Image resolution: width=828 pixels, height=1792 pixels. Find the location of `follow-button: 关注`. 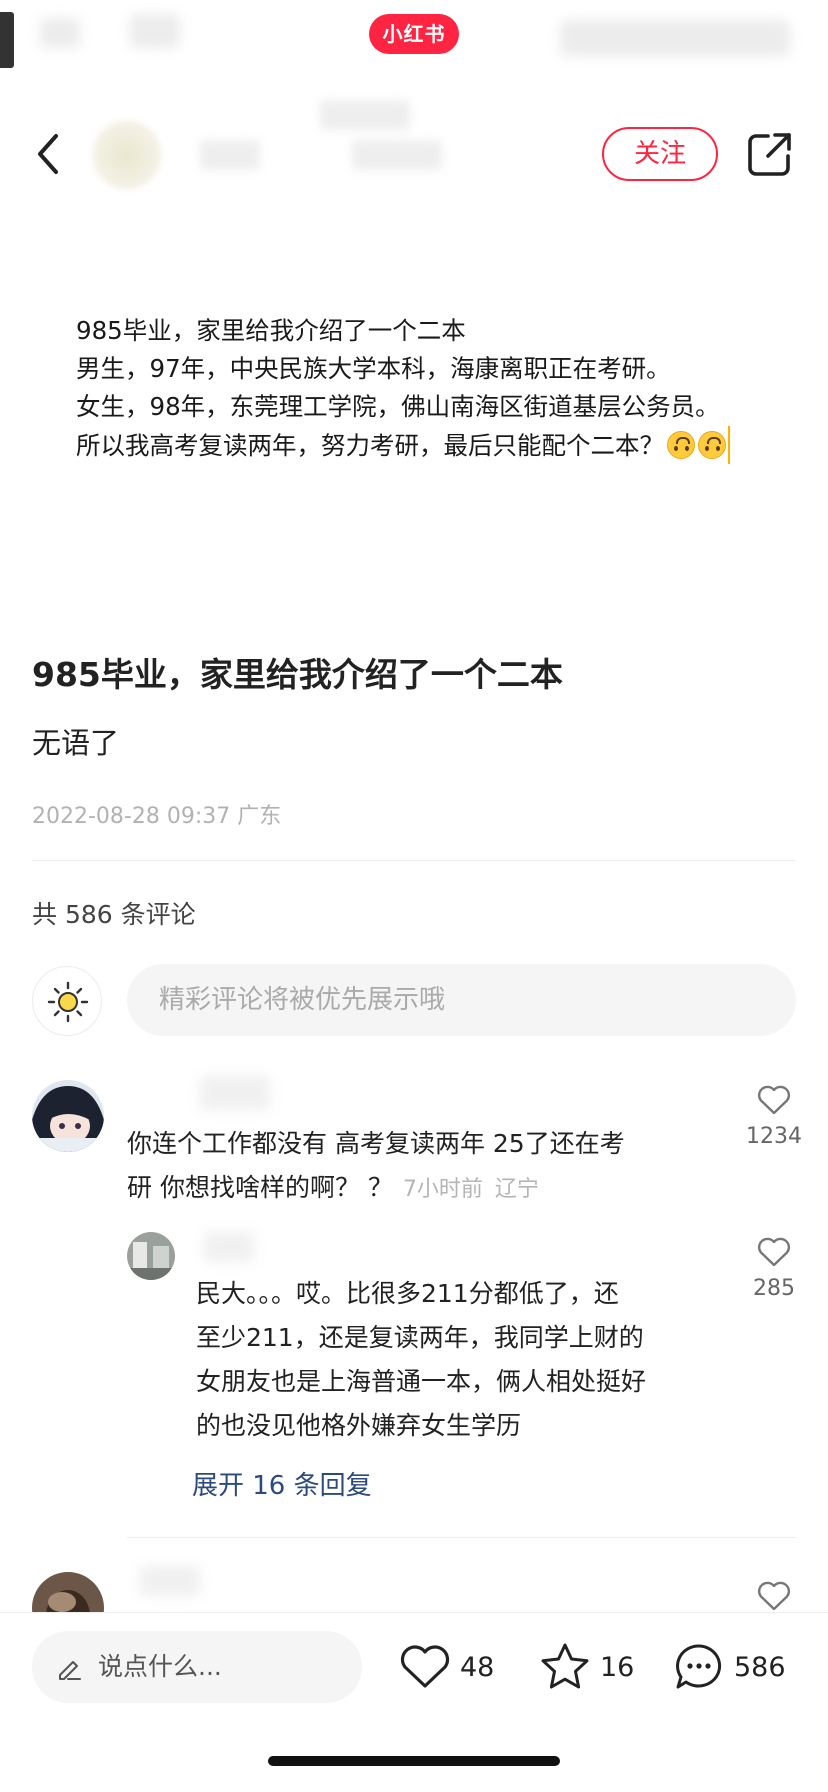

follow-button: 关注 is located at coordinates (660, 154).